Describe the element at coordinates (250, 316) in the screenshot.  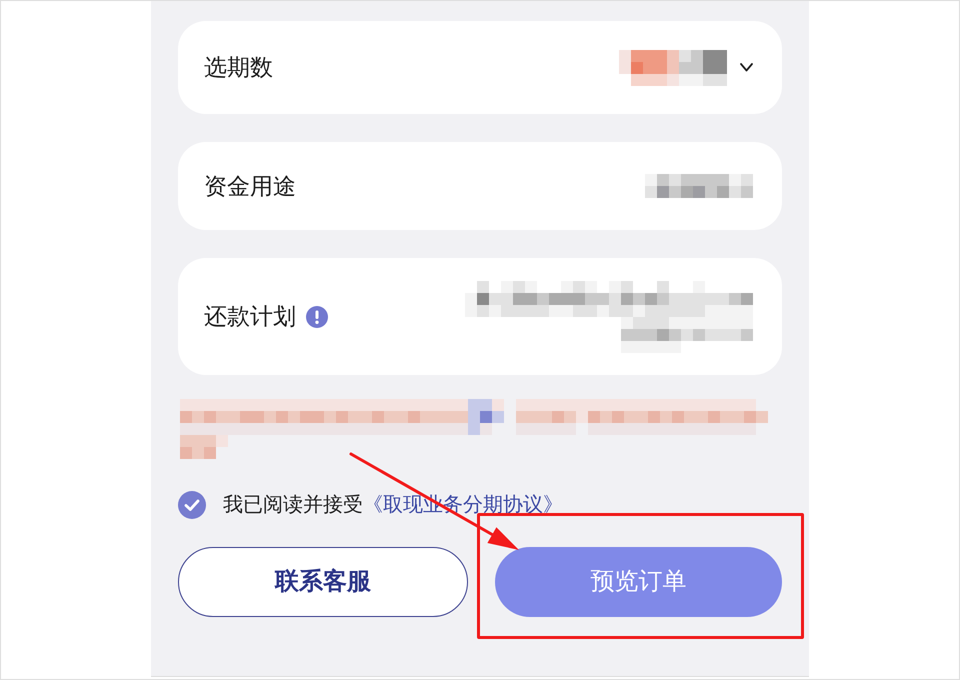
I see `field-label: 还款计划` at that location.